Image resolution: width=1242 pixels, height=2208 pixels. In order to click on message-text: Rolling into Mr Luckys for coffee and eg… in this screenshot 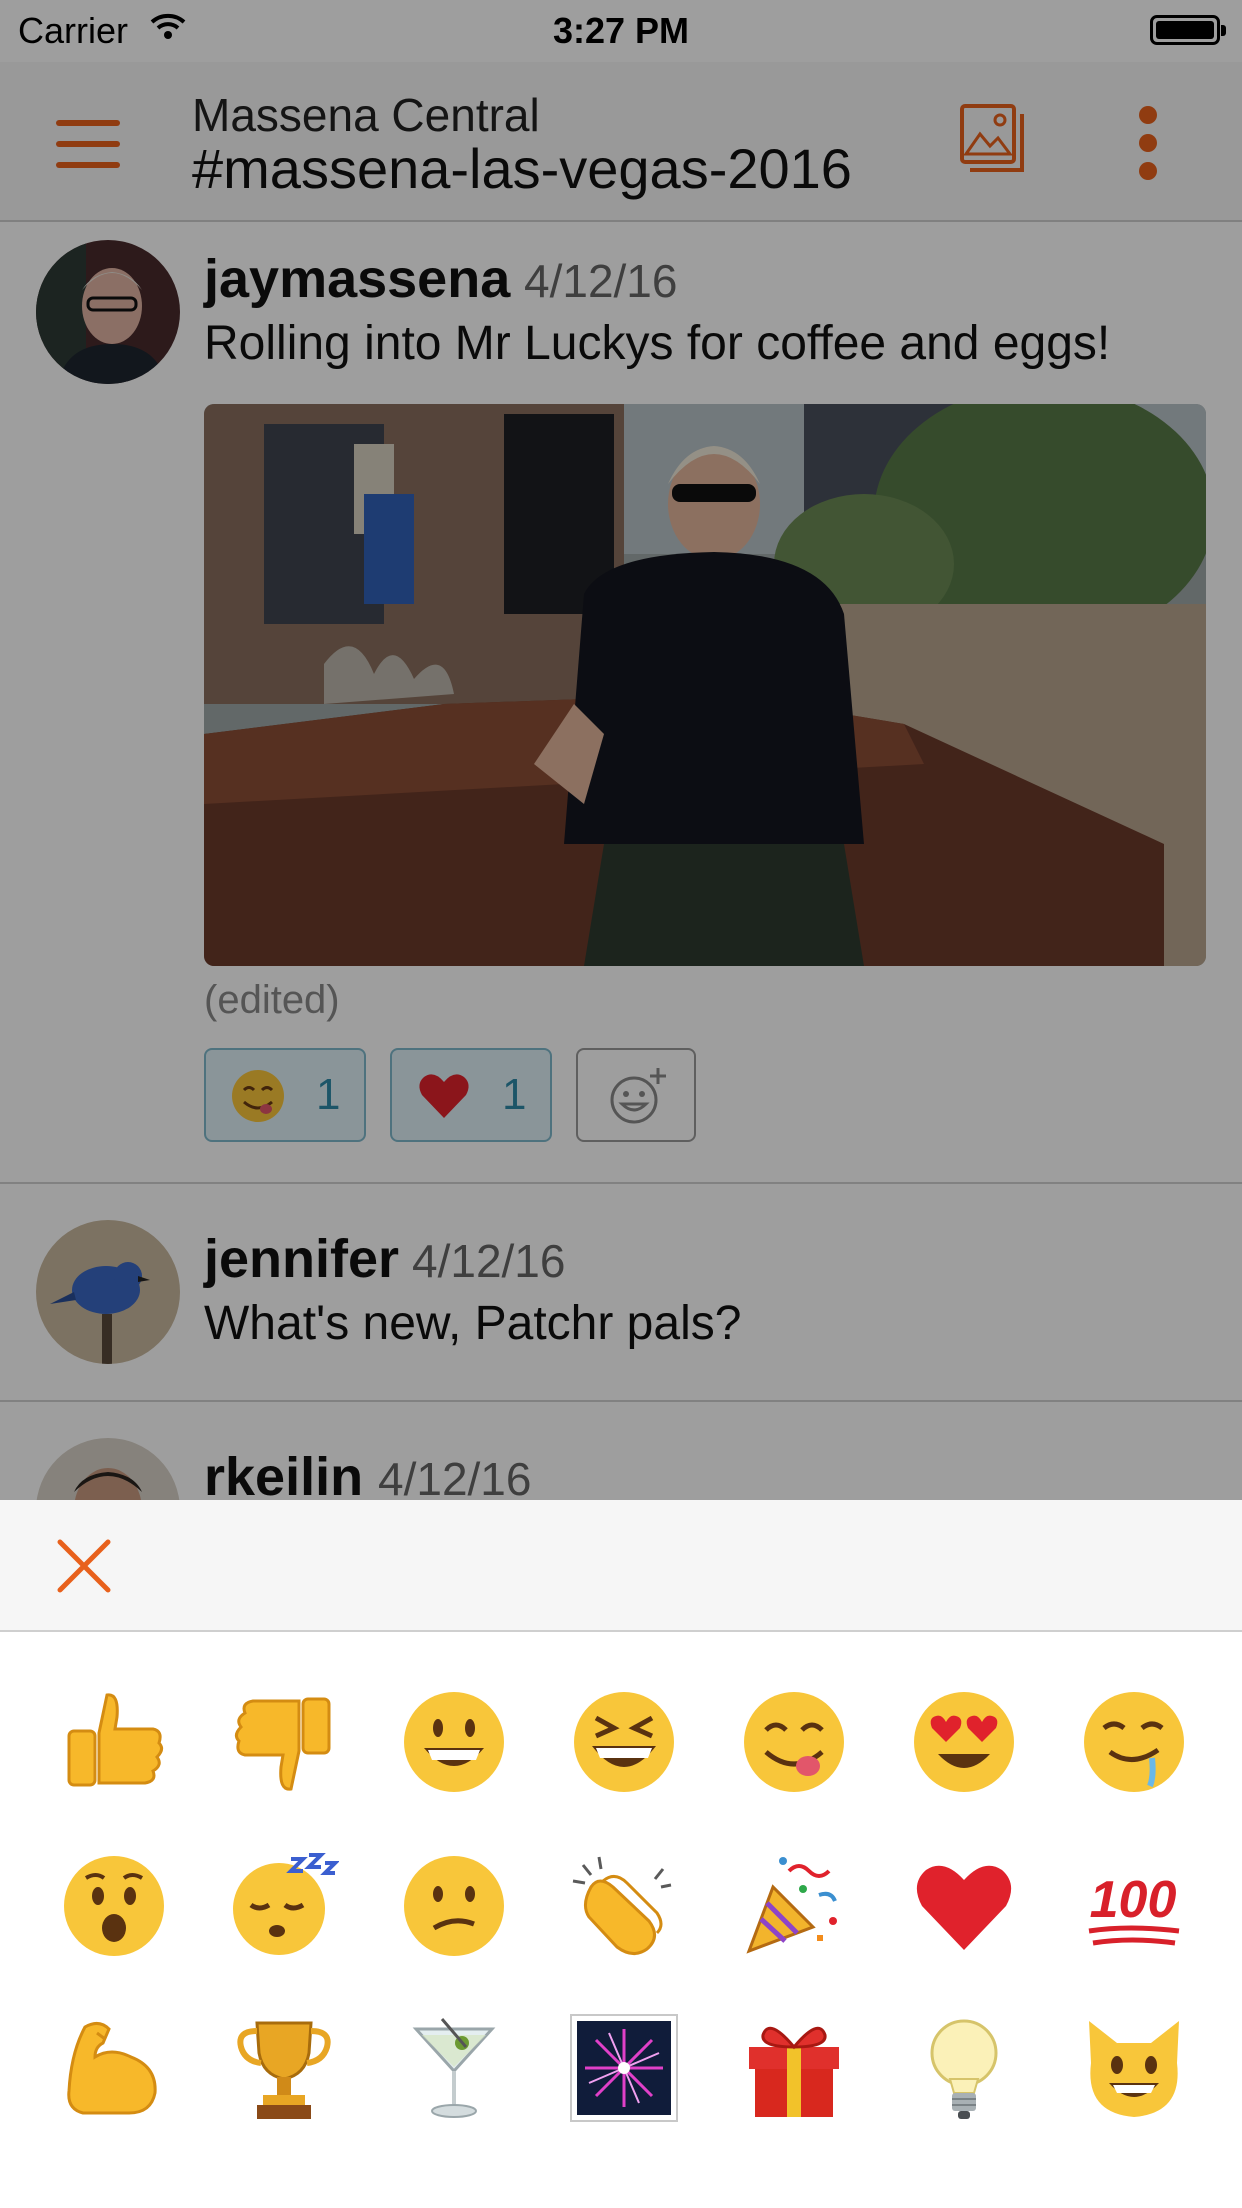, I will do `click(657, 343)`.